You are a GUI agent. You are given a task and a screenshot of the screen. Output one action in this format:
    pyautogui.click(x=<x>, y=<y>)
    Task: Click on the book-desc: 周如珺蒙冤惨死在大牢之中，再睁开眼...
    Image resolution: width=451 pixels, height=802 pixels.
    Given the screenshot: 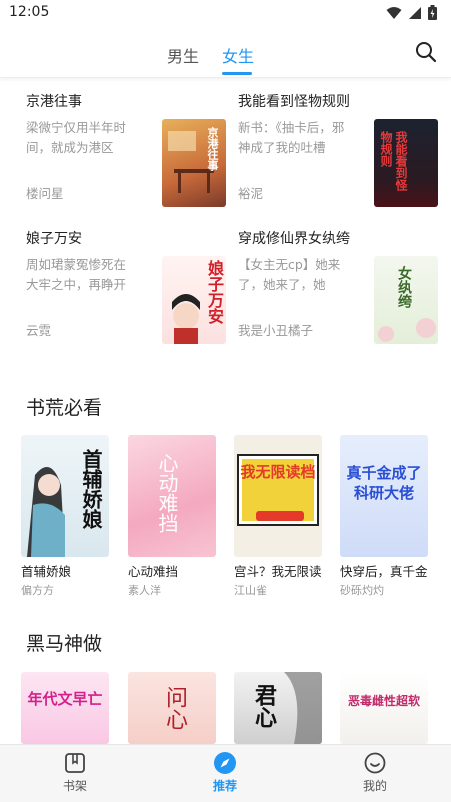 What is the action you would take?
    pyautogui.click(x=76, y=274)
    